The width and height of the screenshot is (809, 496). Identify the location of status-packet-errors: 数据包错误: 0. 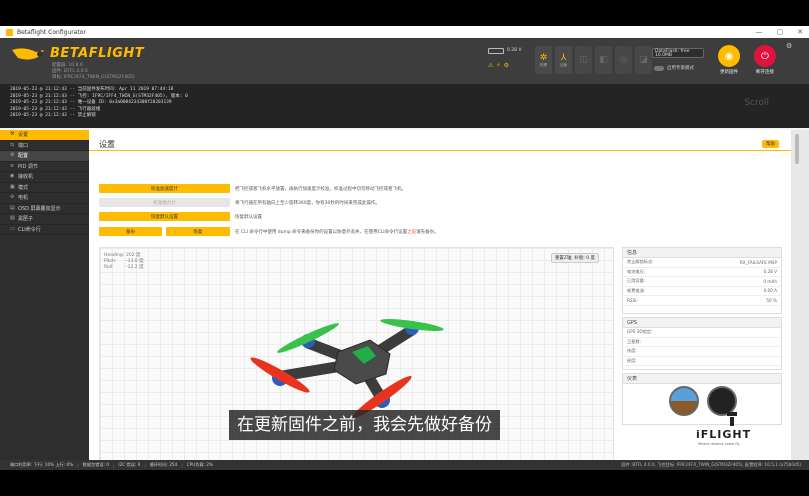
(95, 464).